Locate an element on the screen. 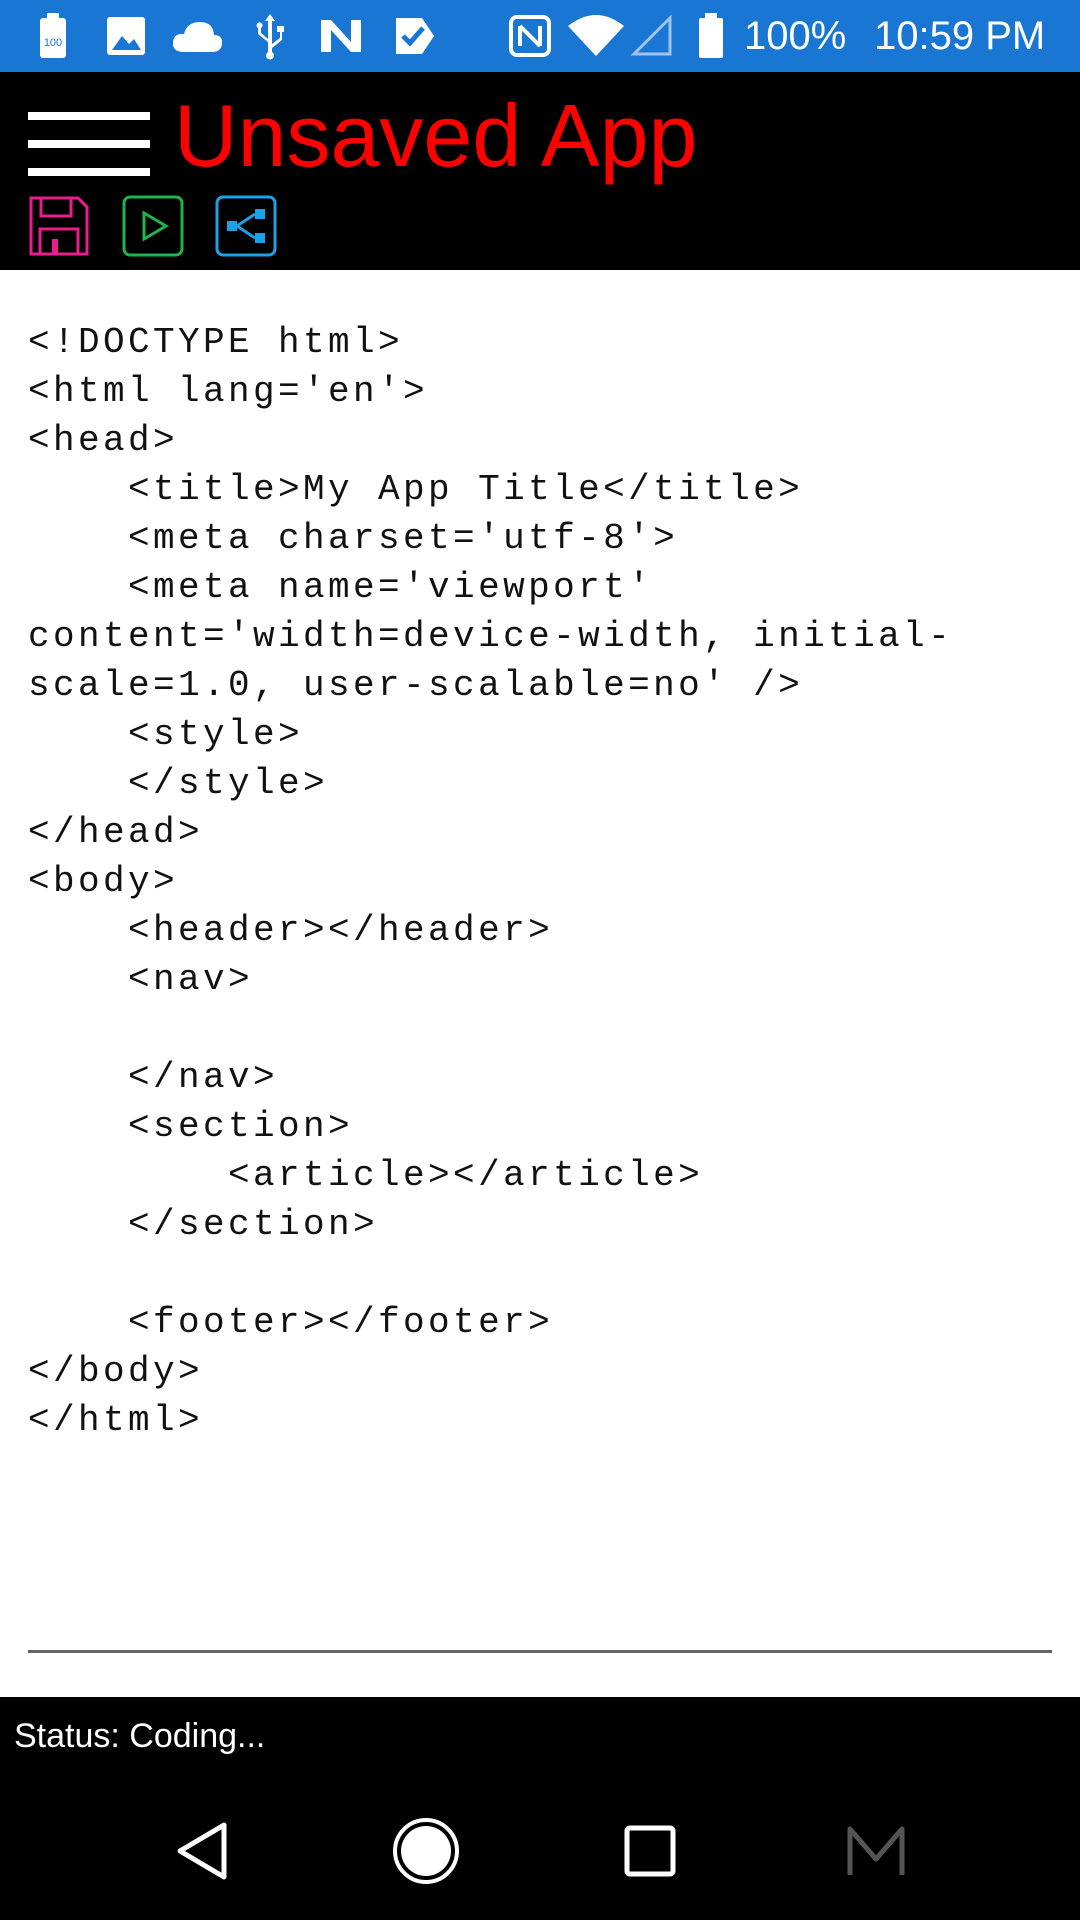 The height and width of the screenshot is (1920, 1080). editor-divider is located at coordinates (540, 1651).